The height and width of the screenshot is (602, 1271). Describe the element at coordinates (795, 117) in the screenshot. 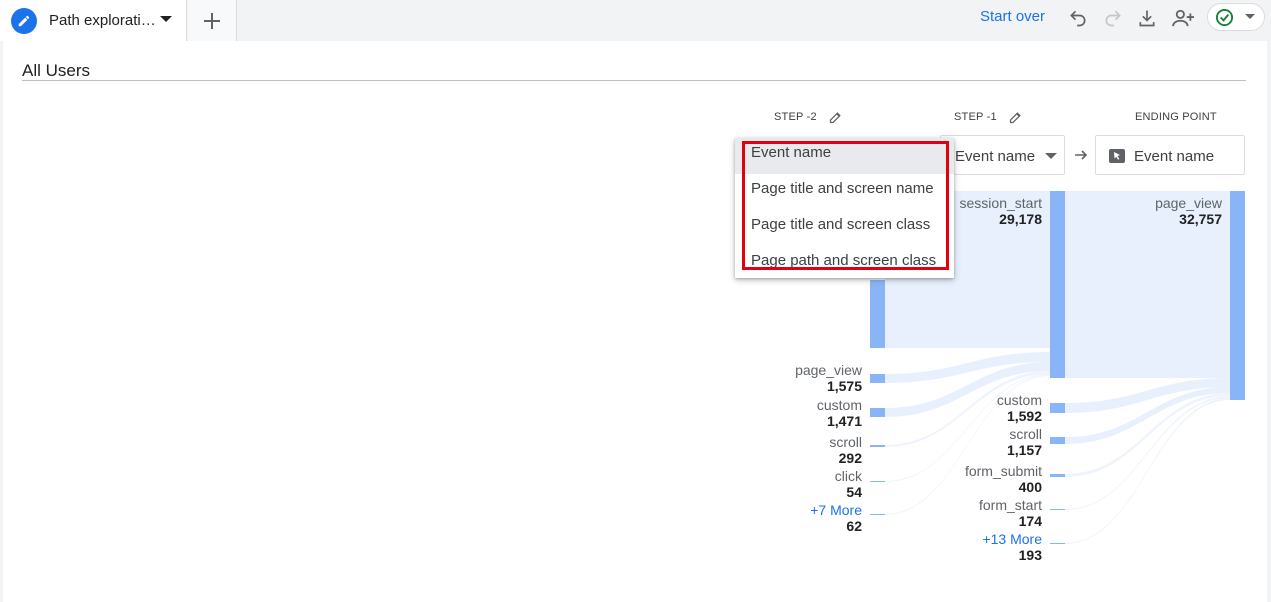

I see `step-minus-2-header: STEP -2` at that location.